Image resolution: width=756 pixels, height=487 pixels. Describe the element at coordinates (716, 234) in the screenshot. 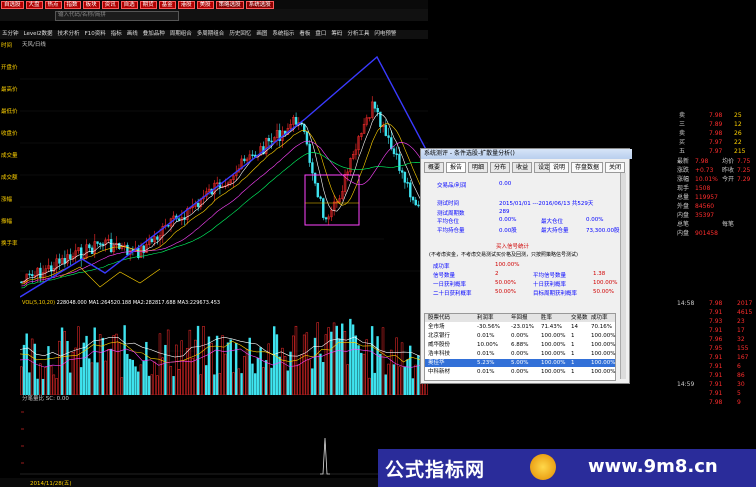

I see `quote-row: 内盘 901458` at that location.